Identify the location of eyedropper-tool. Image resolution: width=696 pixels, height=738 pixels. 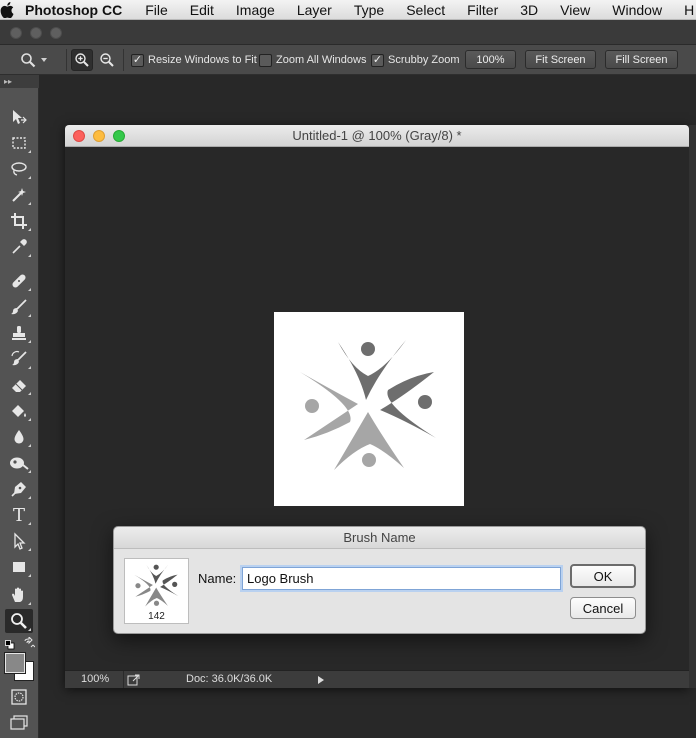
(19, 247).